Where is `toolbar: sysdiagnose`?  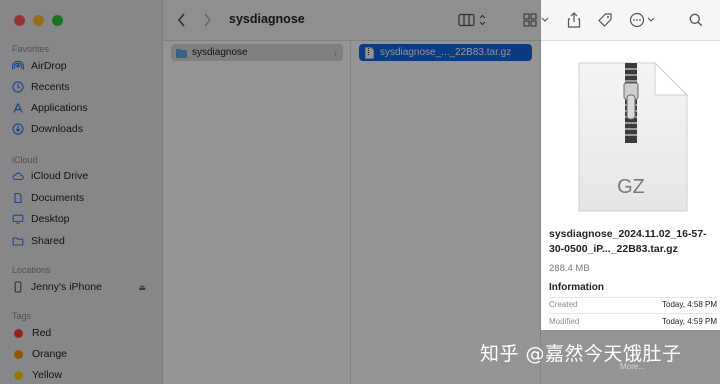
toolbar: sysdiagnose is located at coordinates (441, 20).